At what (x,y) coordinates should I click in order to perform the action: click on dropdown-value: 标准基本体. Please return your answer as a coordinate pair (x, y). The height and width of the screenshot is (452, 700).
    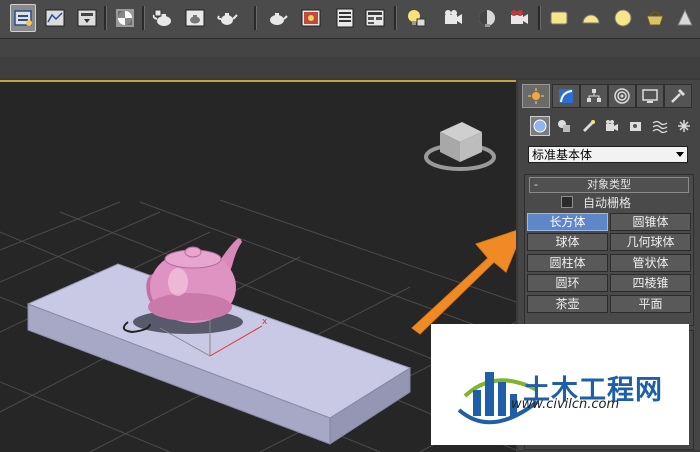
    Looking at the image, I should click on (562, 155).